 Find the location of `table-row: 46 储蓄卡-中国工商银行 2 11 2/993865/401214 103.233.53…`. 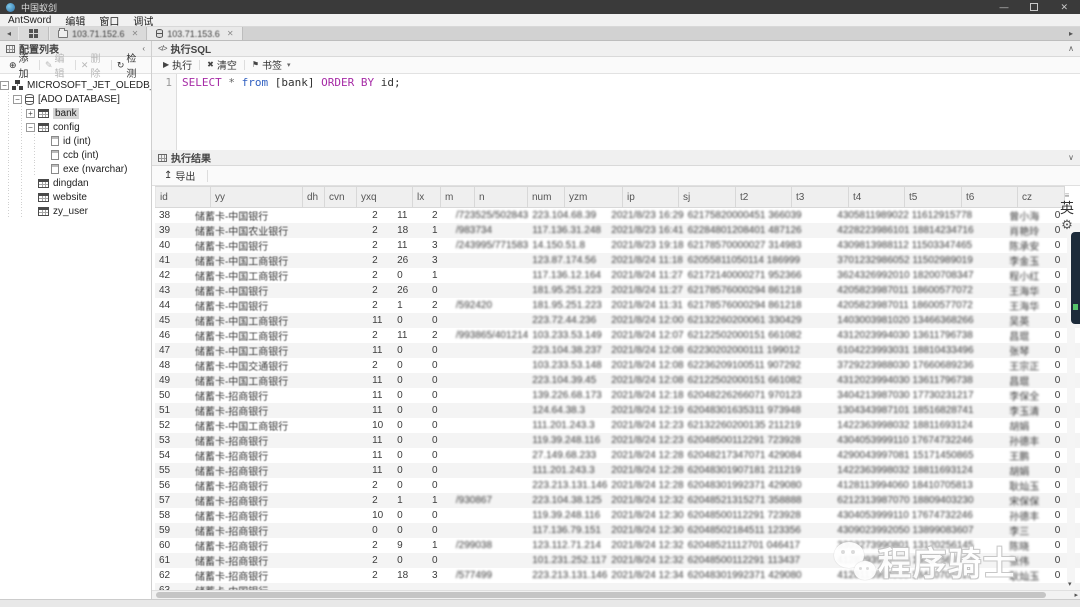

table-row: 46 储蓄卡-中国工商银行 2 11 2/993865/401214 103.233.53… is located at coordinates (617, 335).